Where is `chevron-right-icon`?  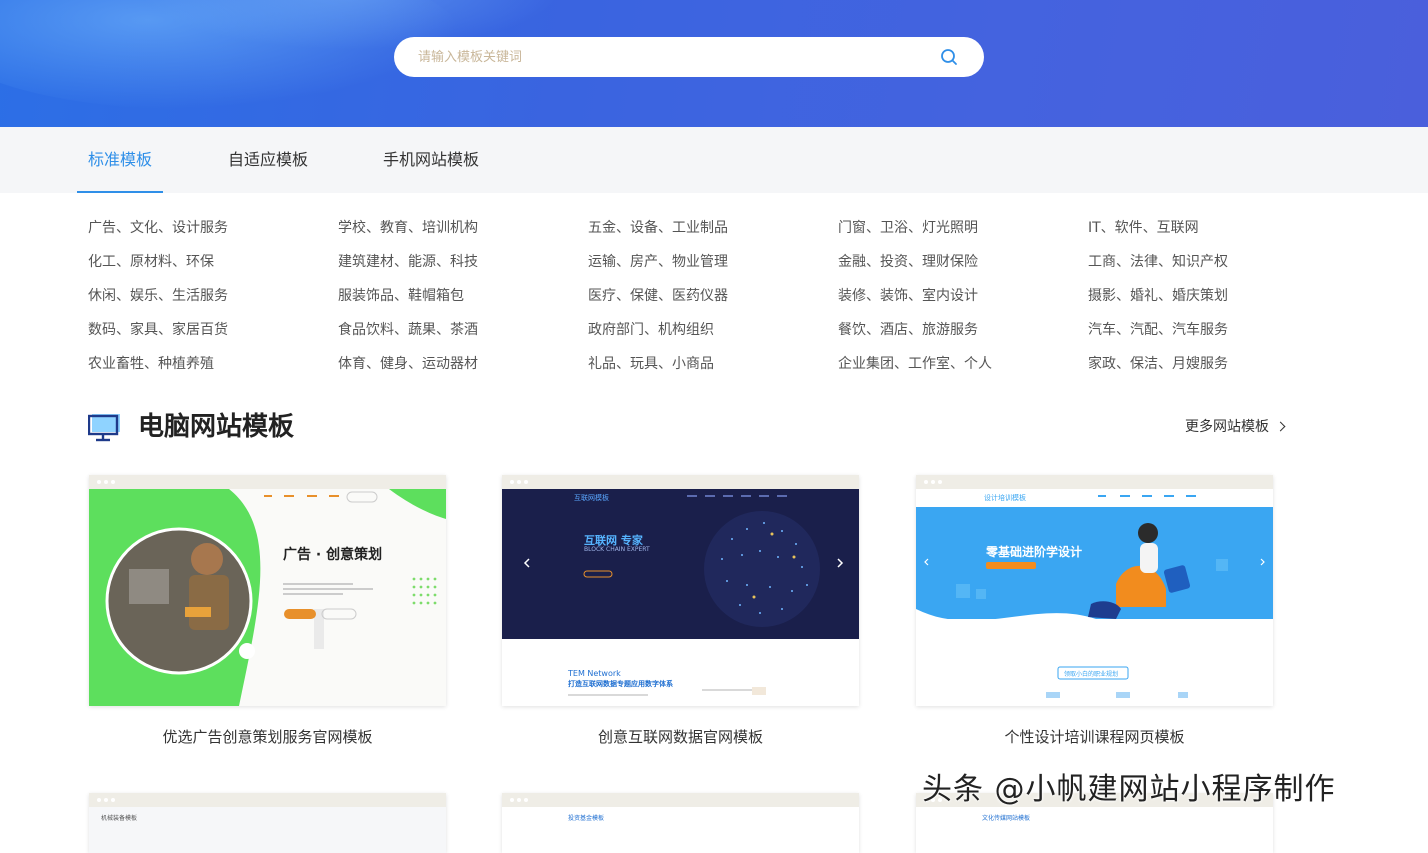 chevron-right-icon is located at coordinates (1280, 426).